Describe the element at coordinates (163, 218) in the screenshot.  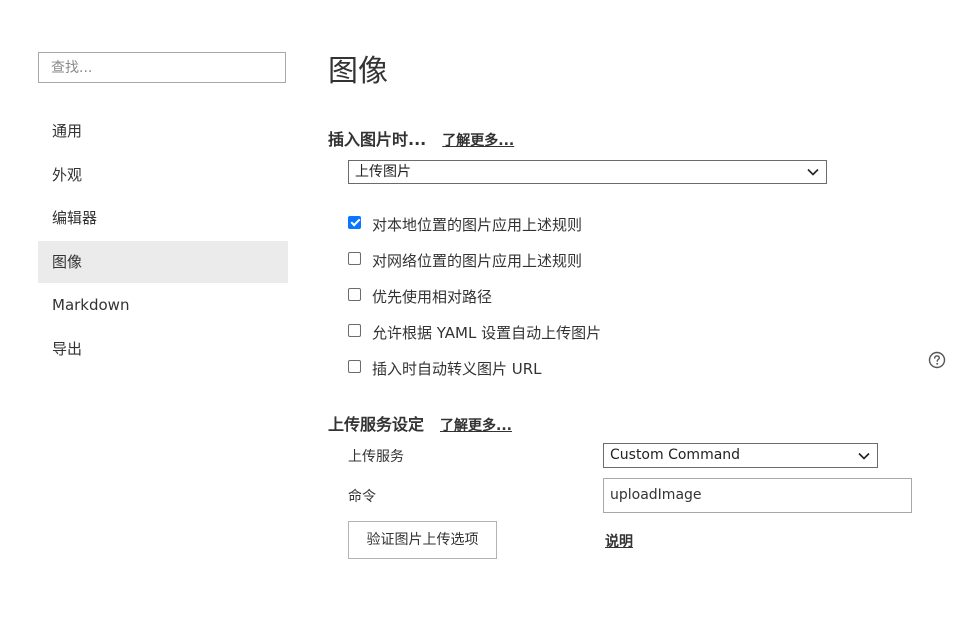
I see `sidebar-item-editor: 编辑器` at that location.